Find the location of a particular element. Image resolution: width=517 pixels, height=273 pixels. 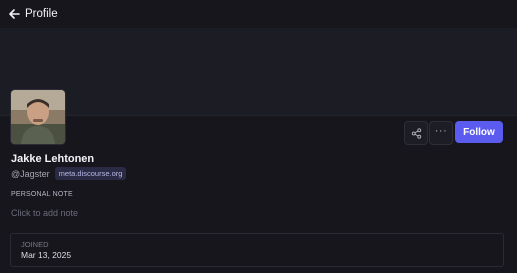

avatar-image is located at coordinates (38, 117).